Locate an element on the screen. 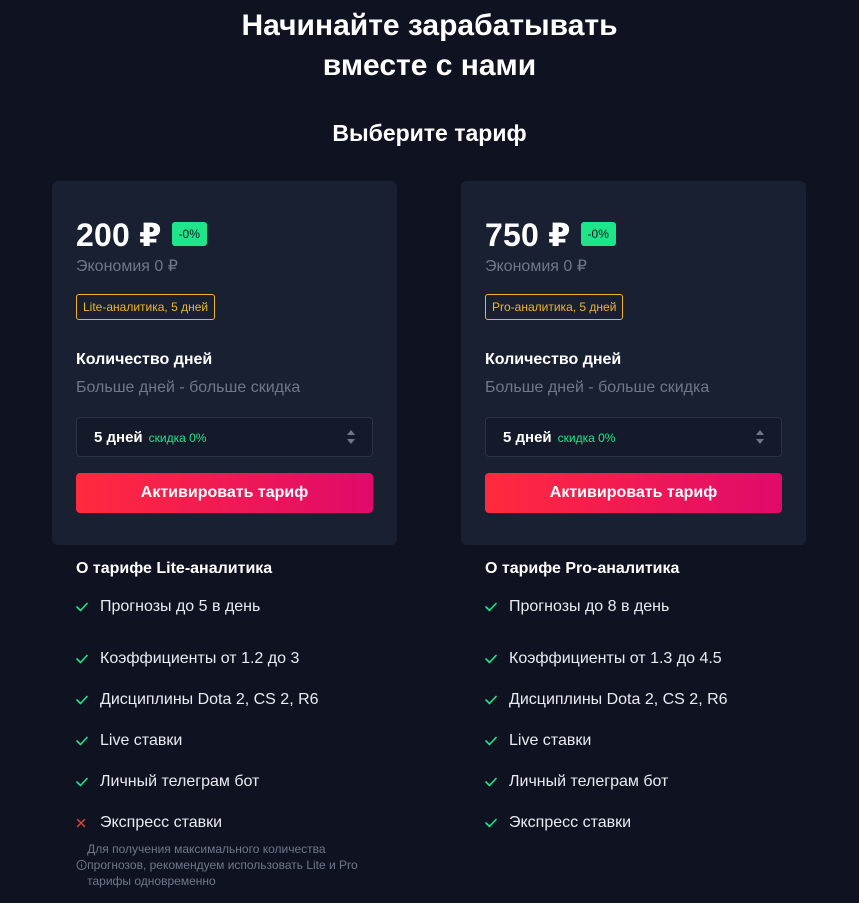 The height and width of the screenshot is (903, 859). feature-text: Прогнозы до 5 в день is located at coordinates (180, 606).